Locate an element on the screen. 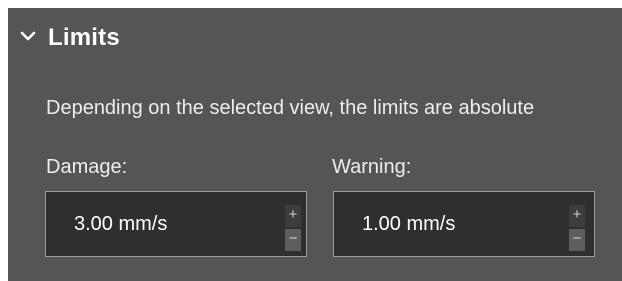 This screenshot has width=622, height=281. damage-label: Damage: is located at coordinates (87, 167).